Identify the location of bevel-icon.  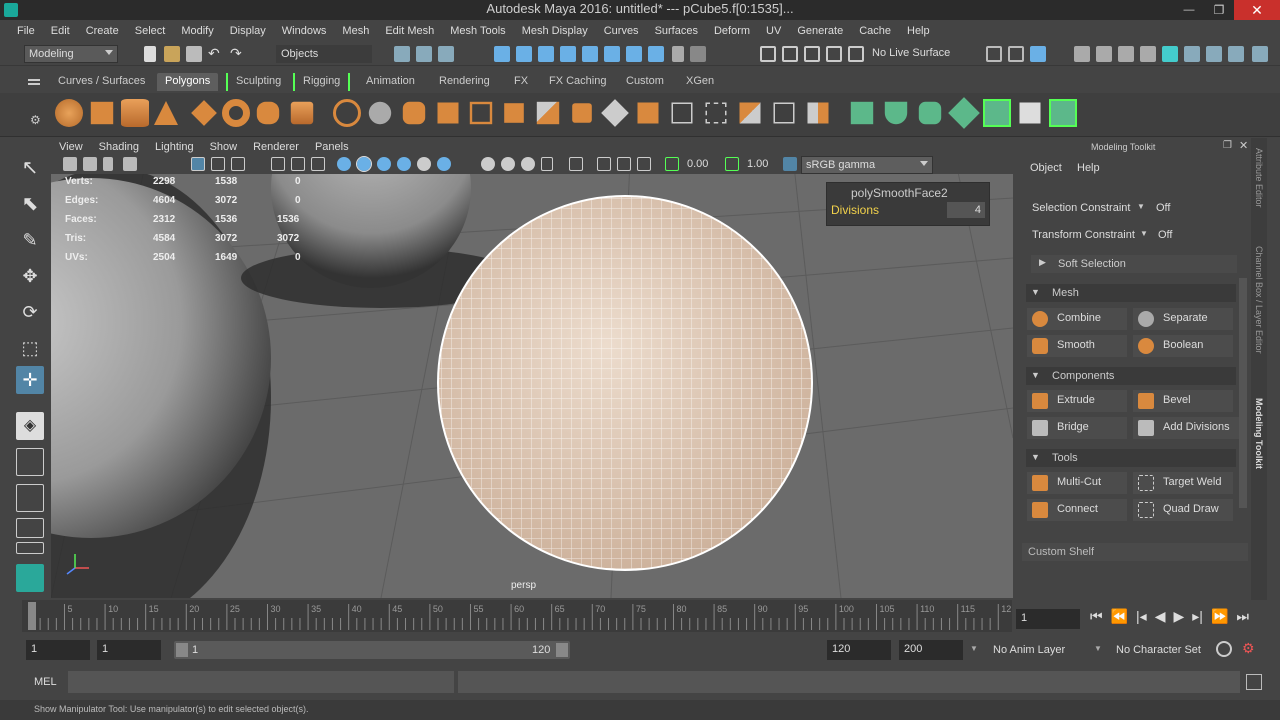
(582, 113).